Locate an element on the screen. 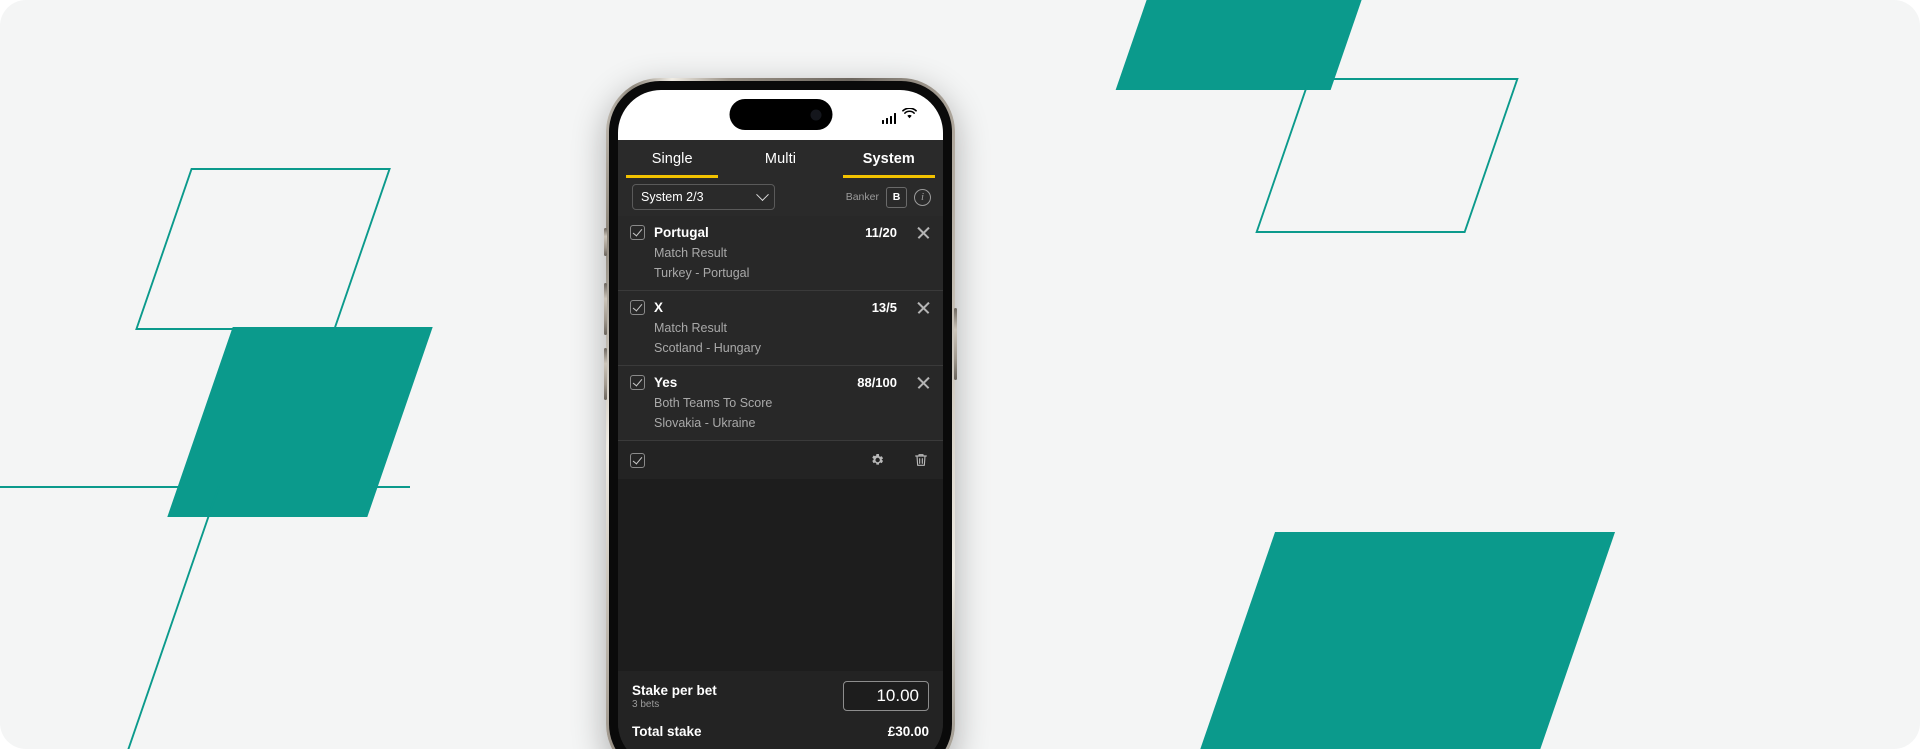 This screenshot has height=749, width=1920. tab-multi: Multi is located at coordinates (780, 159).